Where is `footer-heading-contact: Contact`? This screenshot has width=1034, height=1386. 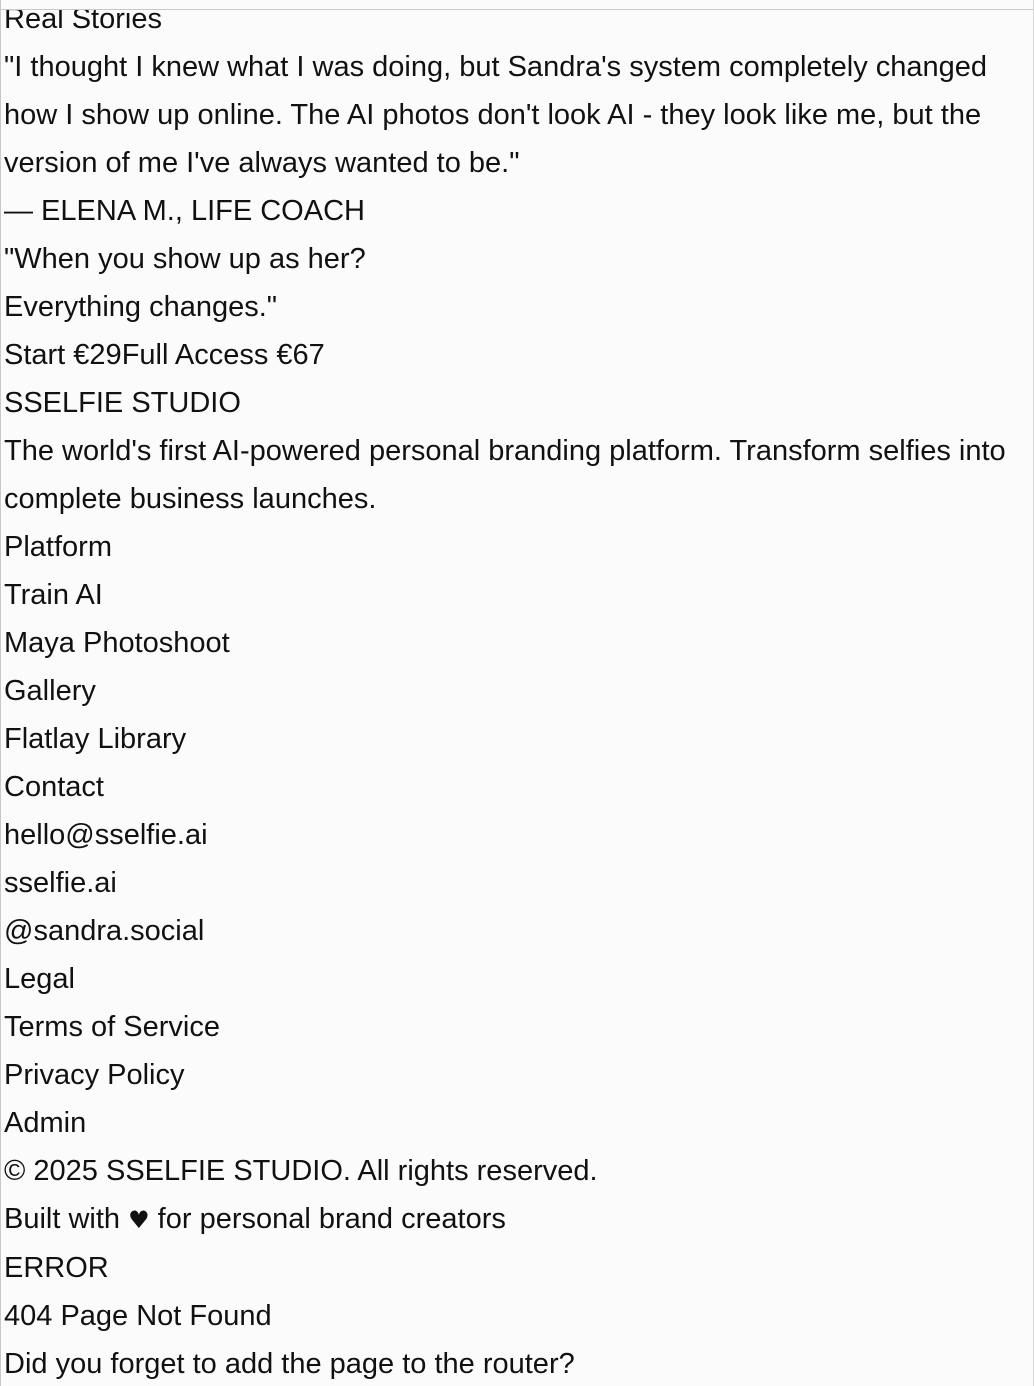
footer-heading-contact: Contact is located at coordinates (54, 787).